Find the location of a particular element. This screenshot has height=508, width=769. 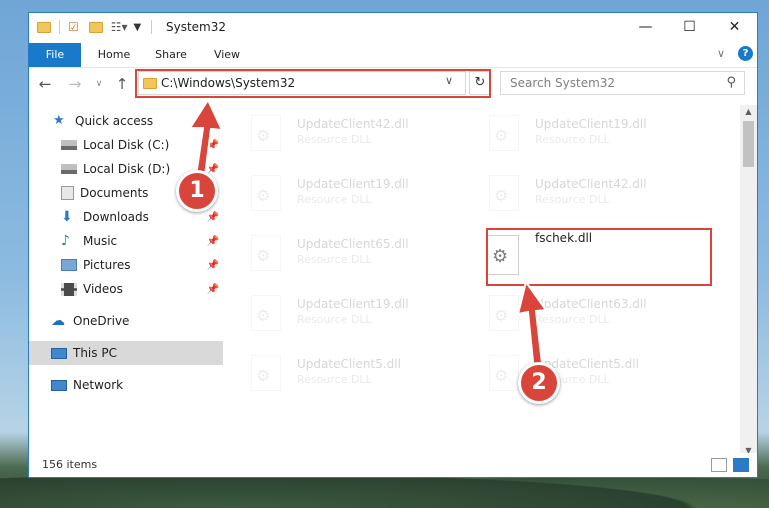

sidebar-item-quick-access: ★ Quick access is located at coordinates (126, 121).